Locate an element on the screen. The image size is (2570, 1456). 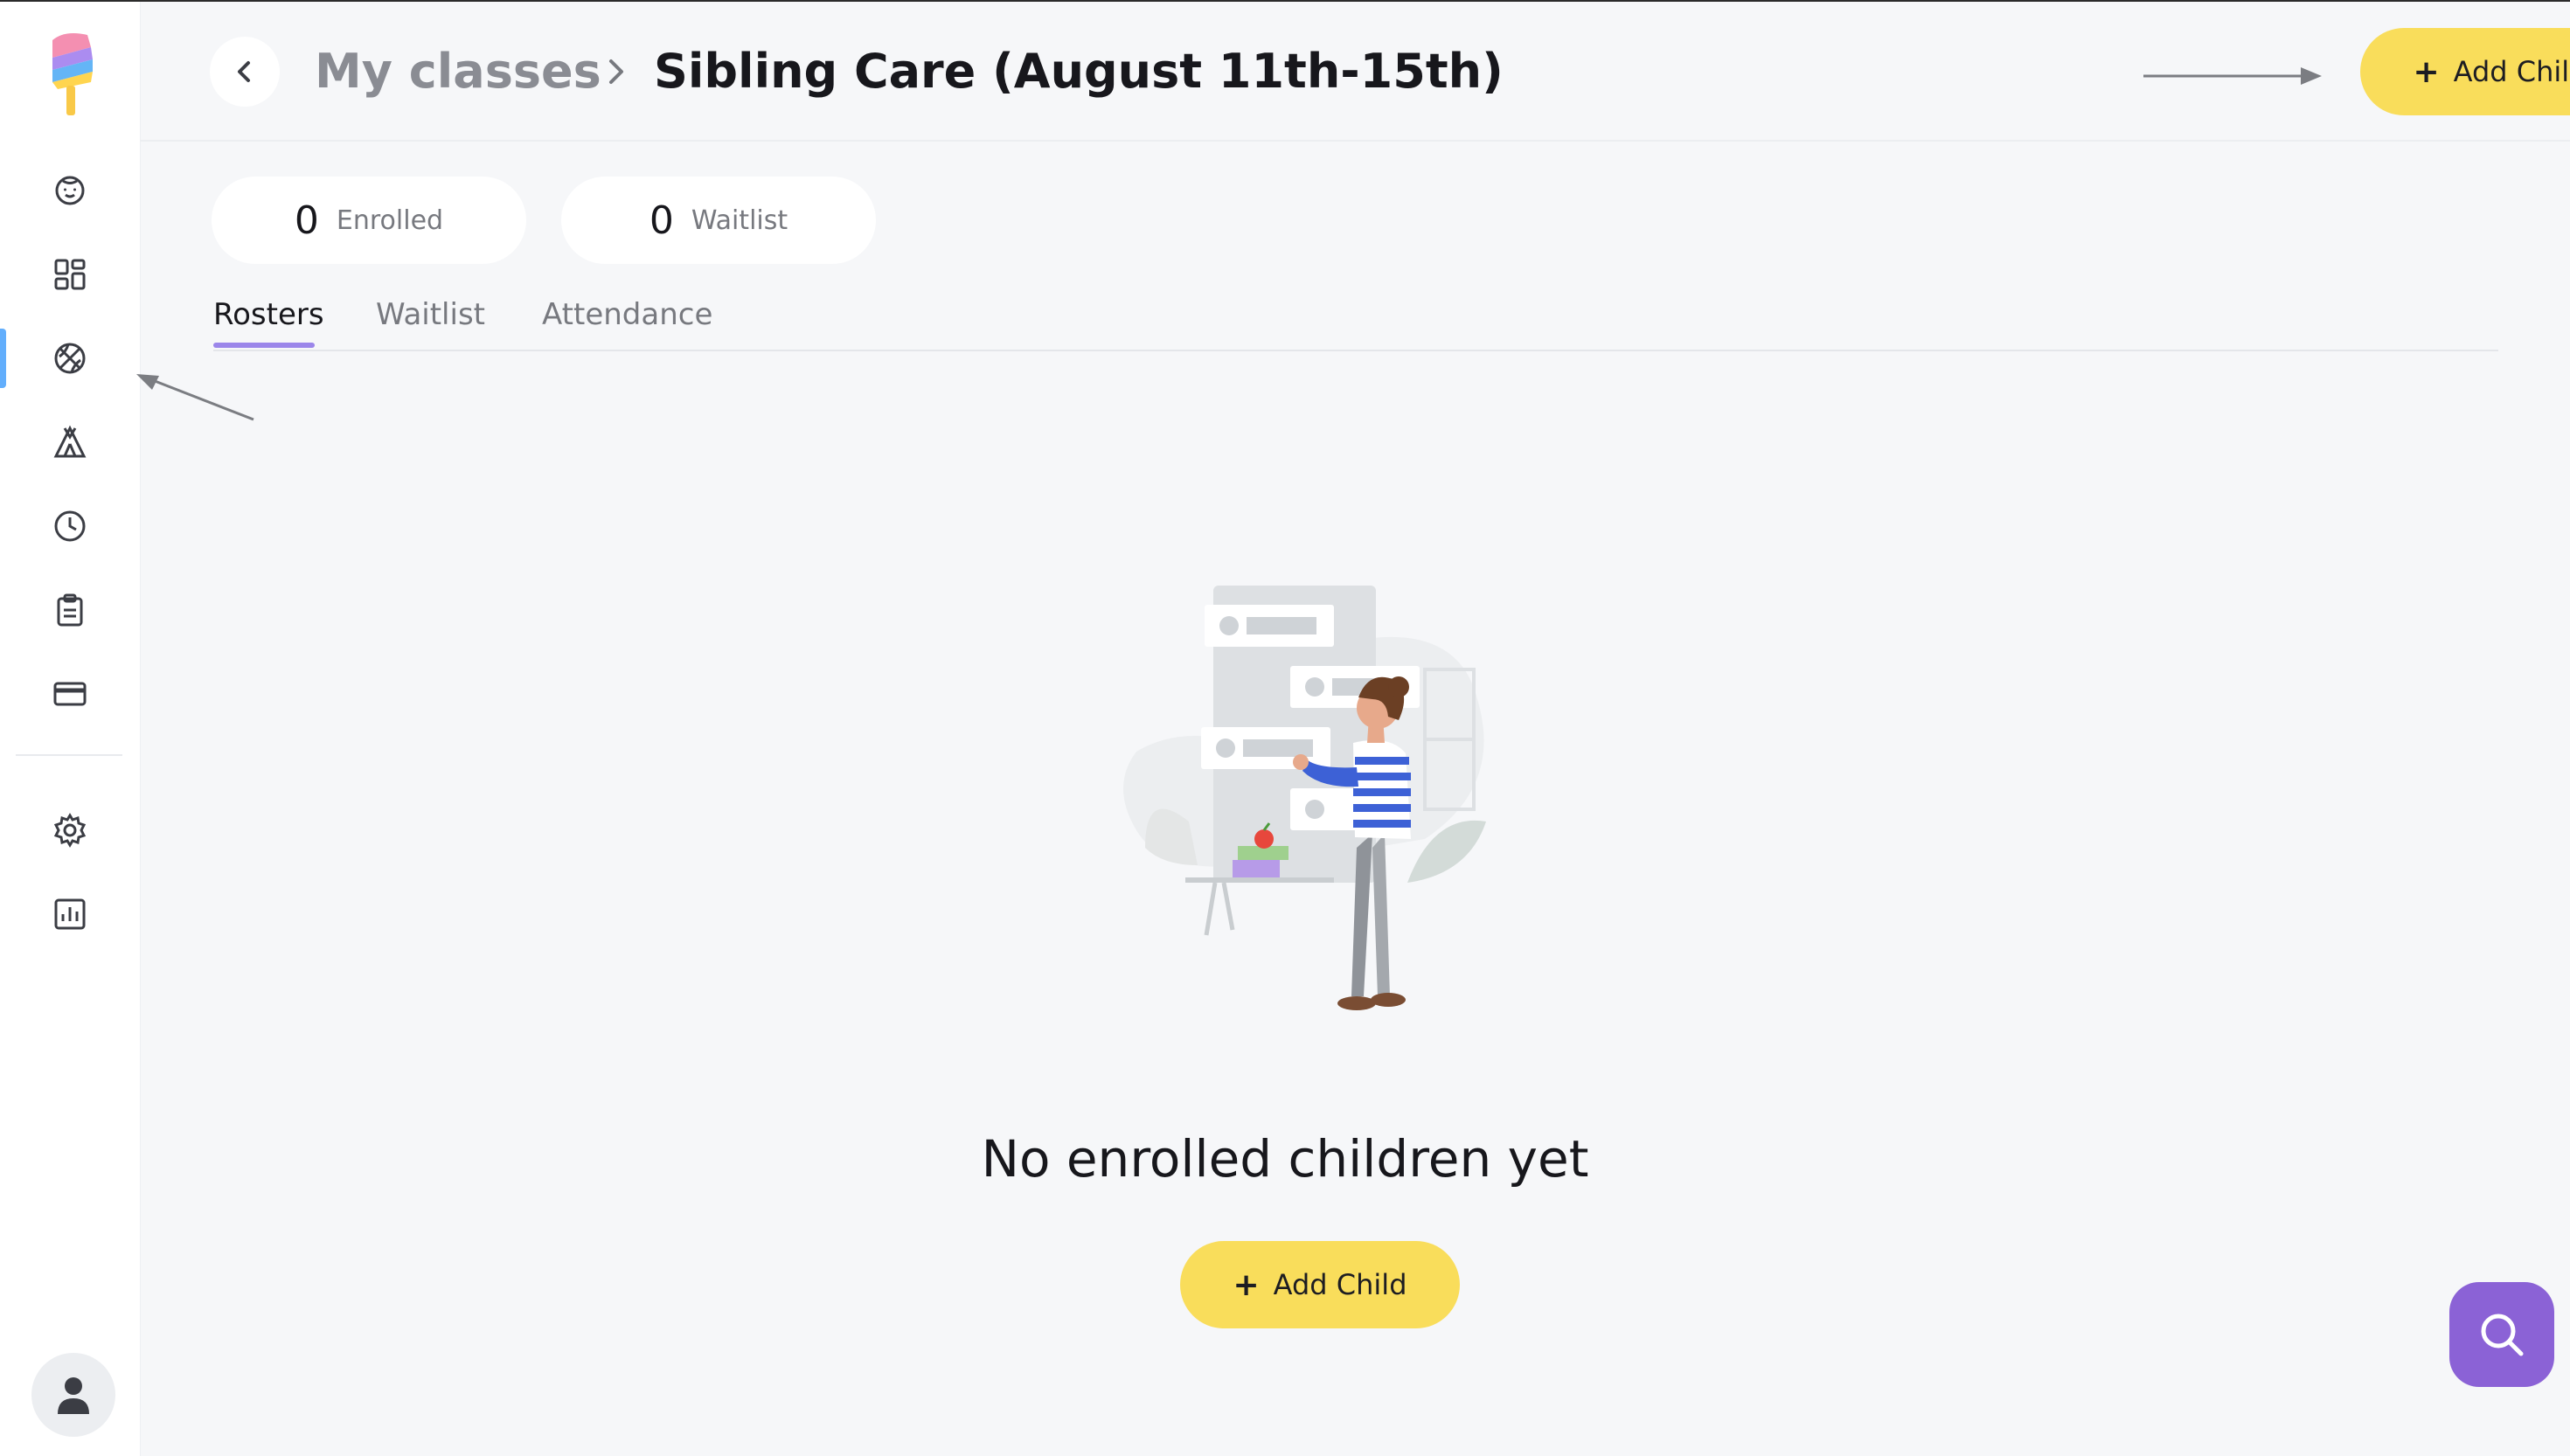
tab-attendance: Attendance is located at coordinates (627, 322).